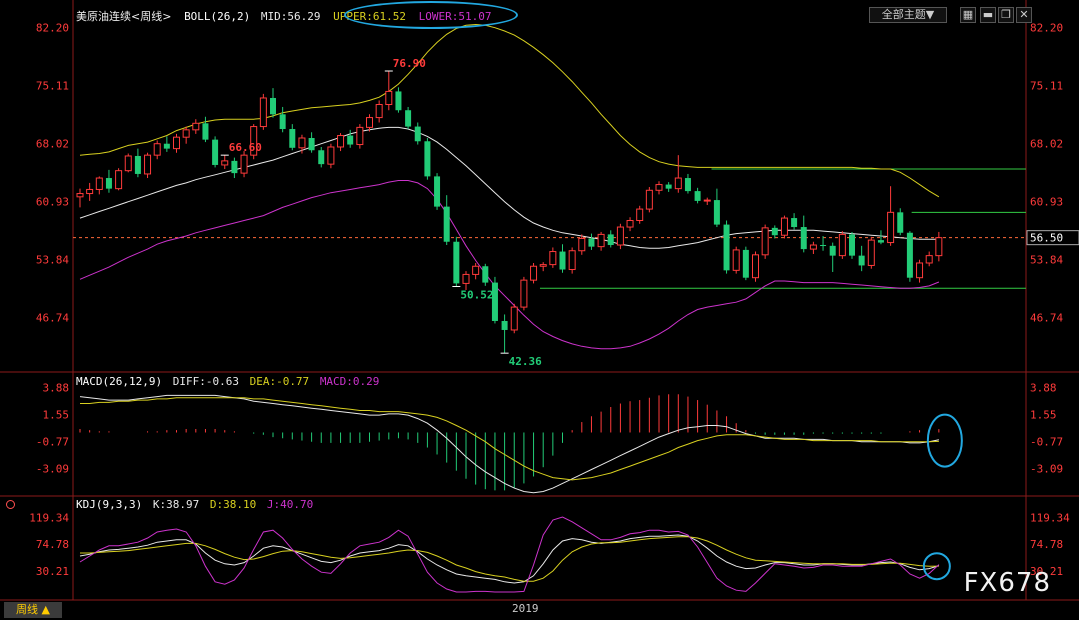 Image resolution: width=1079 pixels, height=620 pixels. I want to click on kdj-axis-tick-left: 119.34, so click(49, 517).